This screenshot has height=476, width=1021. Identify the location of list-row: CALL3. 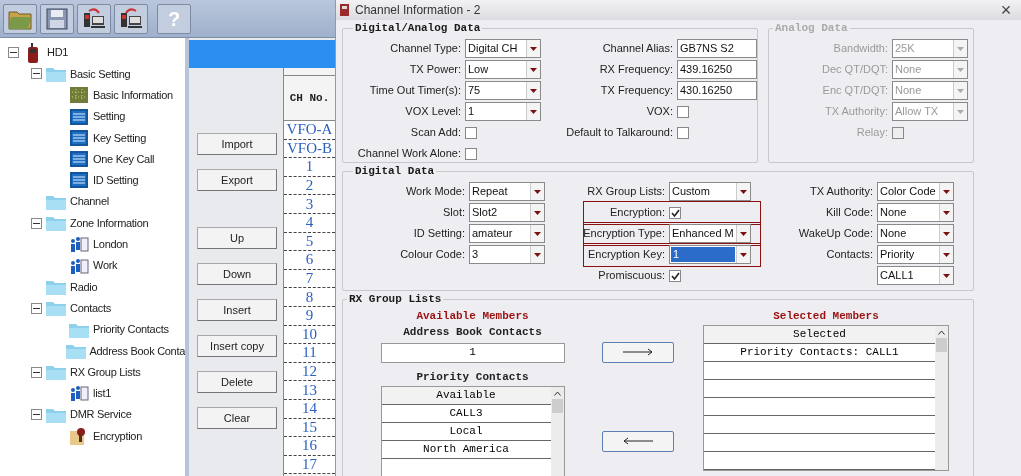
(466, 414).